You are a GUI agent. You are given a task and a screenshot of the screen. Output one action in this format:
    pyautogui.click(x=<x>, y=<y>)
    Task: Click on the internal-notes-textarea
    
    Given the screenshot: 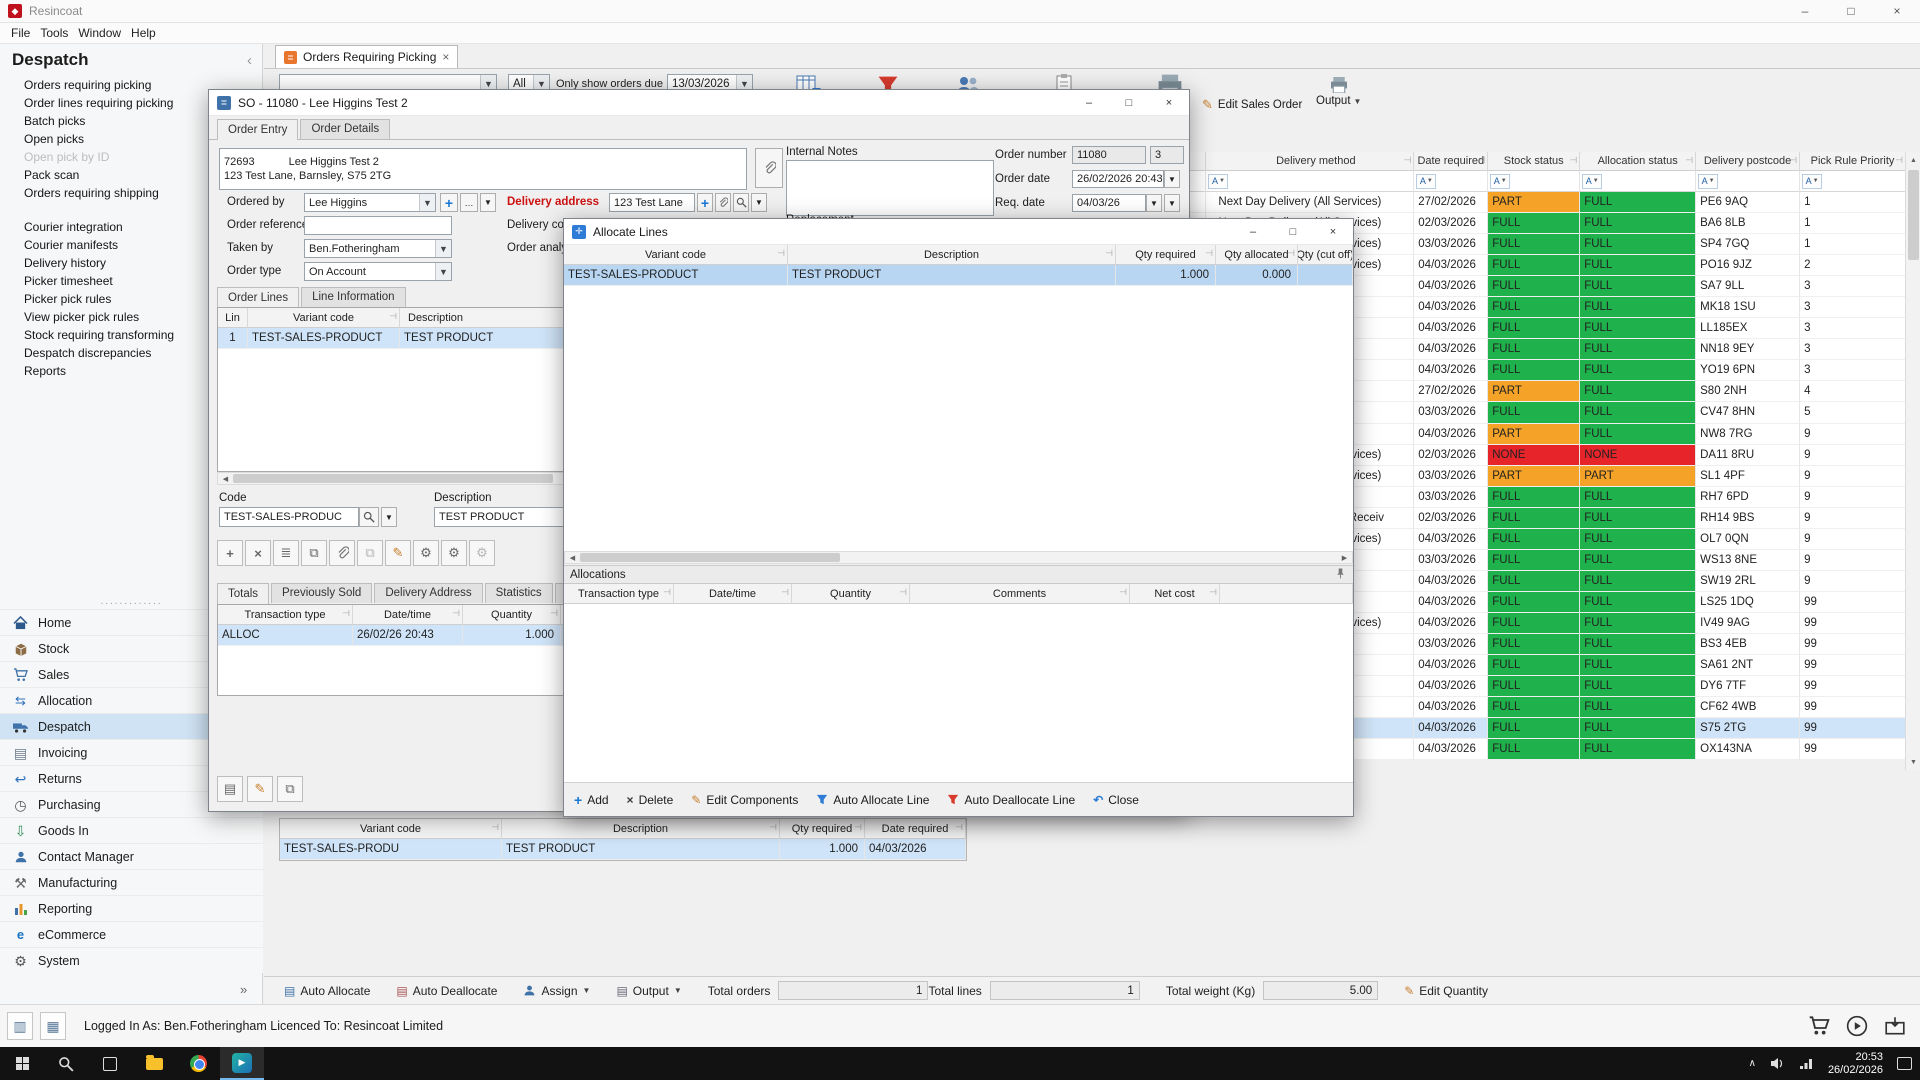 What is the action you would take?
    pyautogui.click(x=890, y=188)
    